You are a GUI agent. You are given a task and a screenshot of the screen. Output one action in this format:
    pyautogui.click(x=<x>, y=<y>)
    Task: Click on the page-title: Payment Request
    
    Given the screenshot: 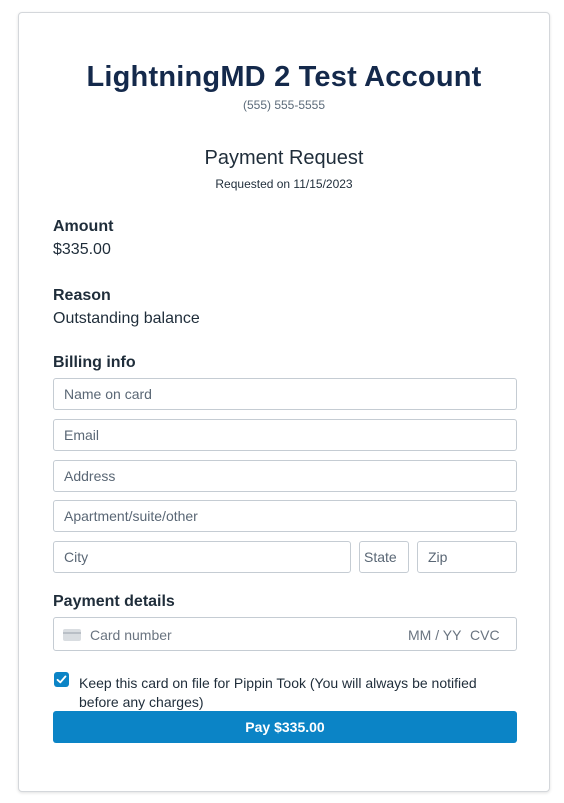 What is the action you would take?
    pyautogui.click(x=284, y=158)
    